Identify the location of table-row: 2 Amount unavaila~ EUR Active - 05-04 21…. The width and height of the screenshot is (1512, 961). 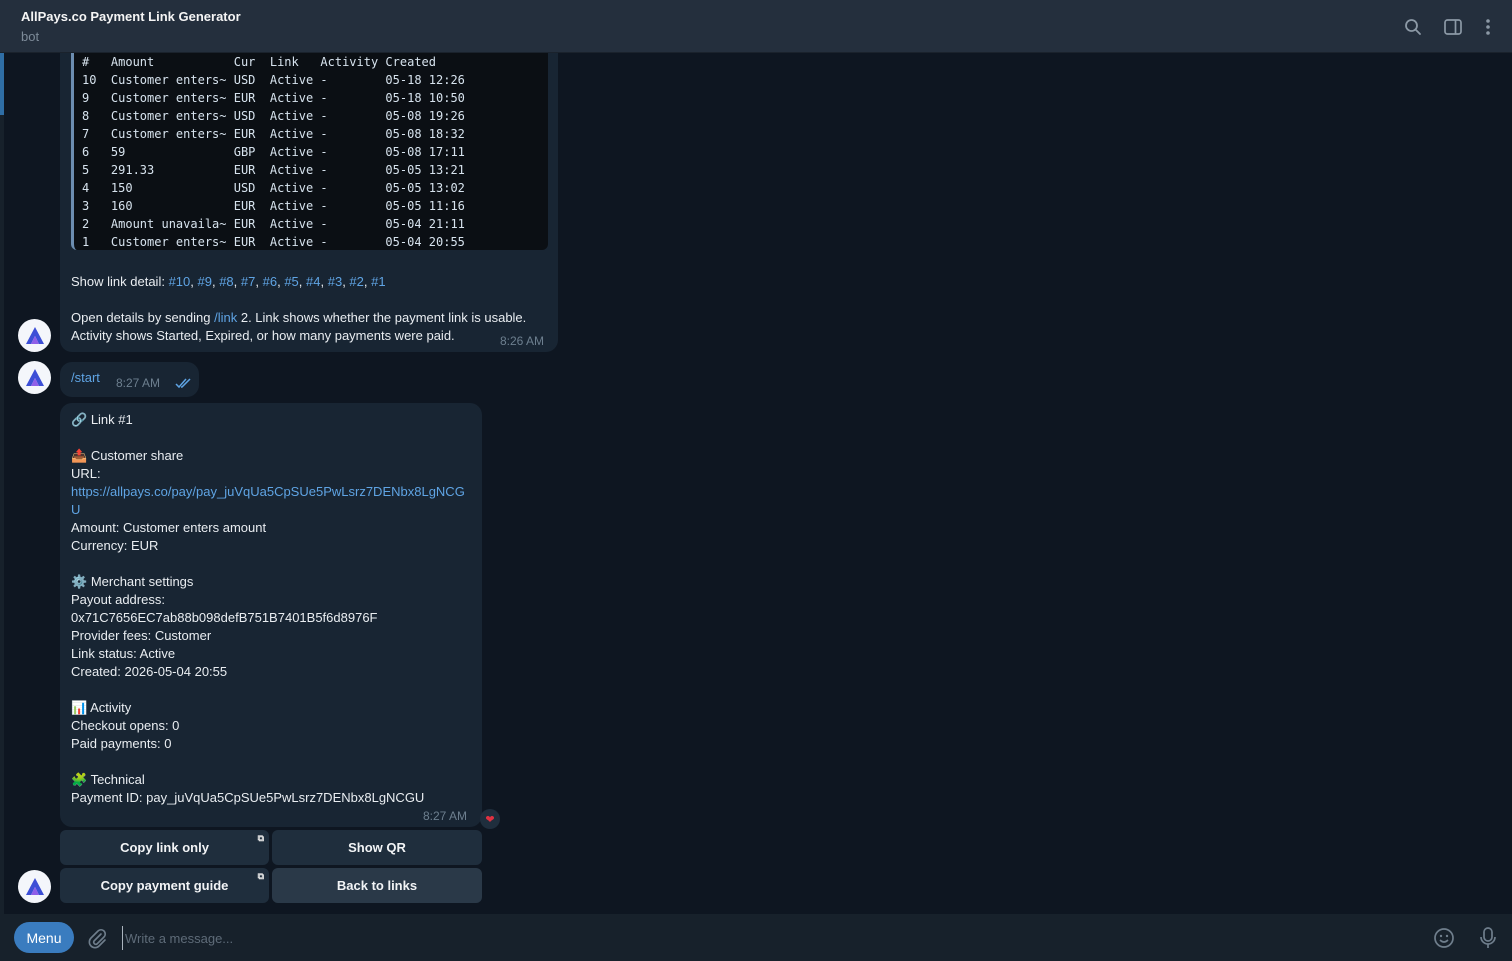
(273, 224).